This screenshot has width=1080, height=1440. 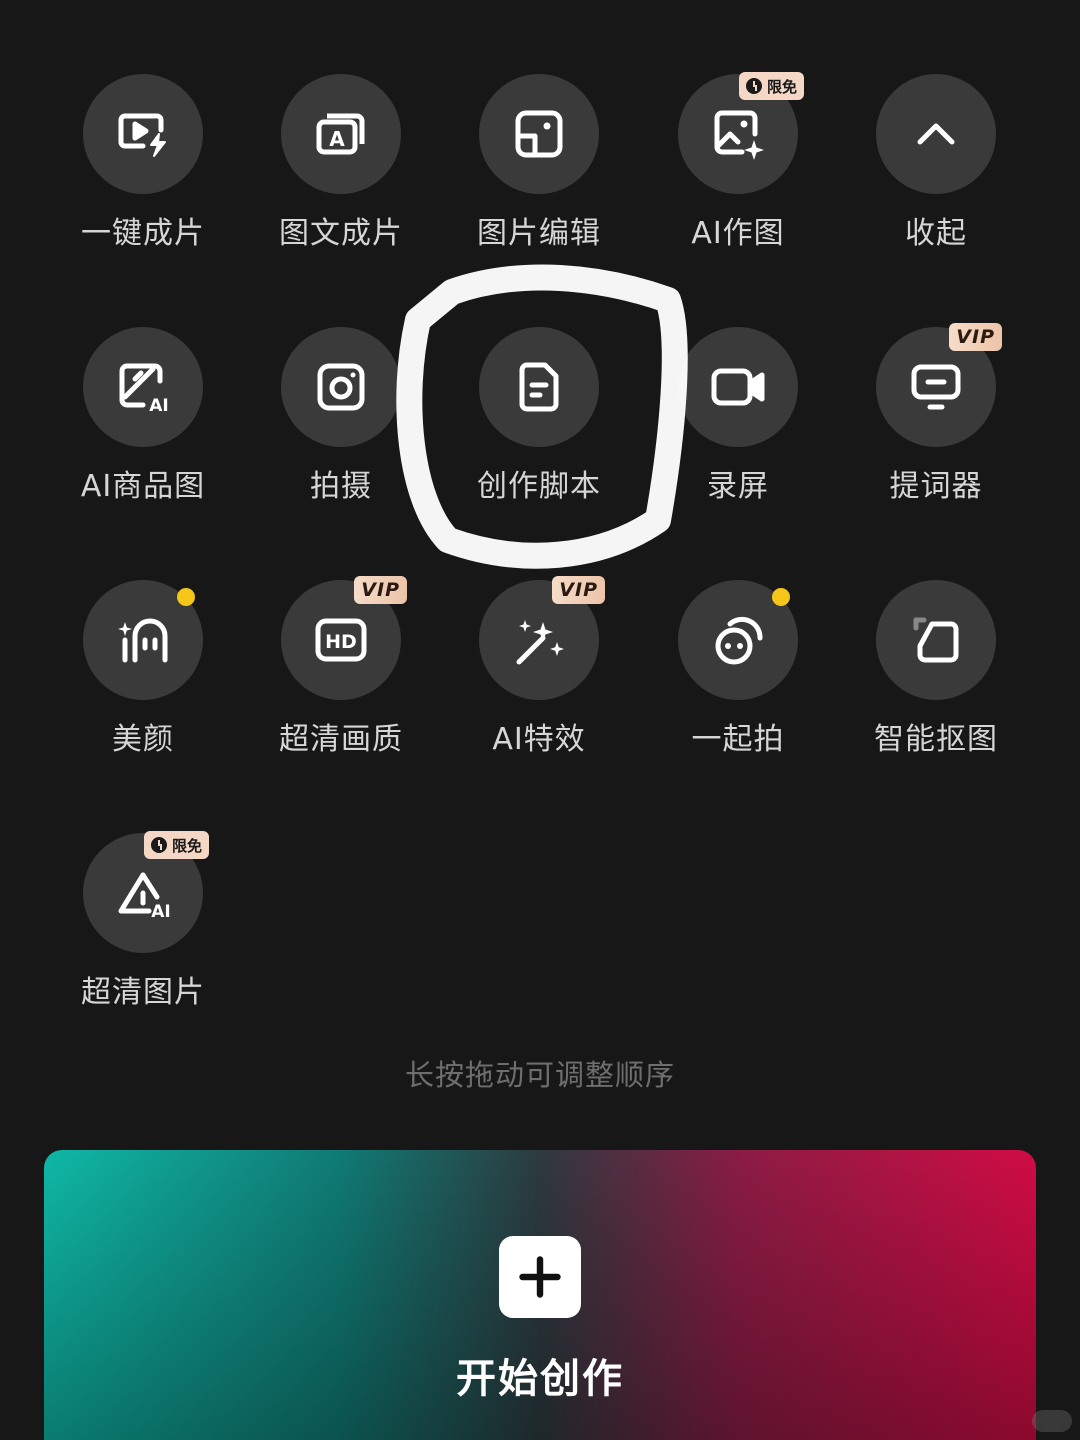 What do you see at coordinates (143, 233) in the screenshot?
I see `tool-label: 一键成片` at bounding box center [143, 233].